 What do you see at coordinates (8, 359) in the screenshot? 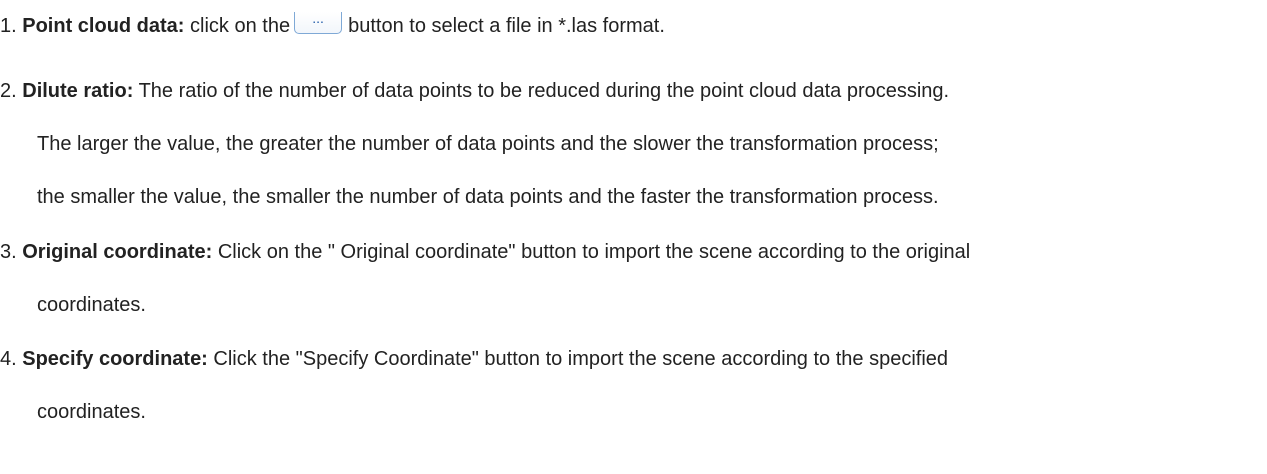
I see `item-number: 4.` at bounding box center [8, 359].